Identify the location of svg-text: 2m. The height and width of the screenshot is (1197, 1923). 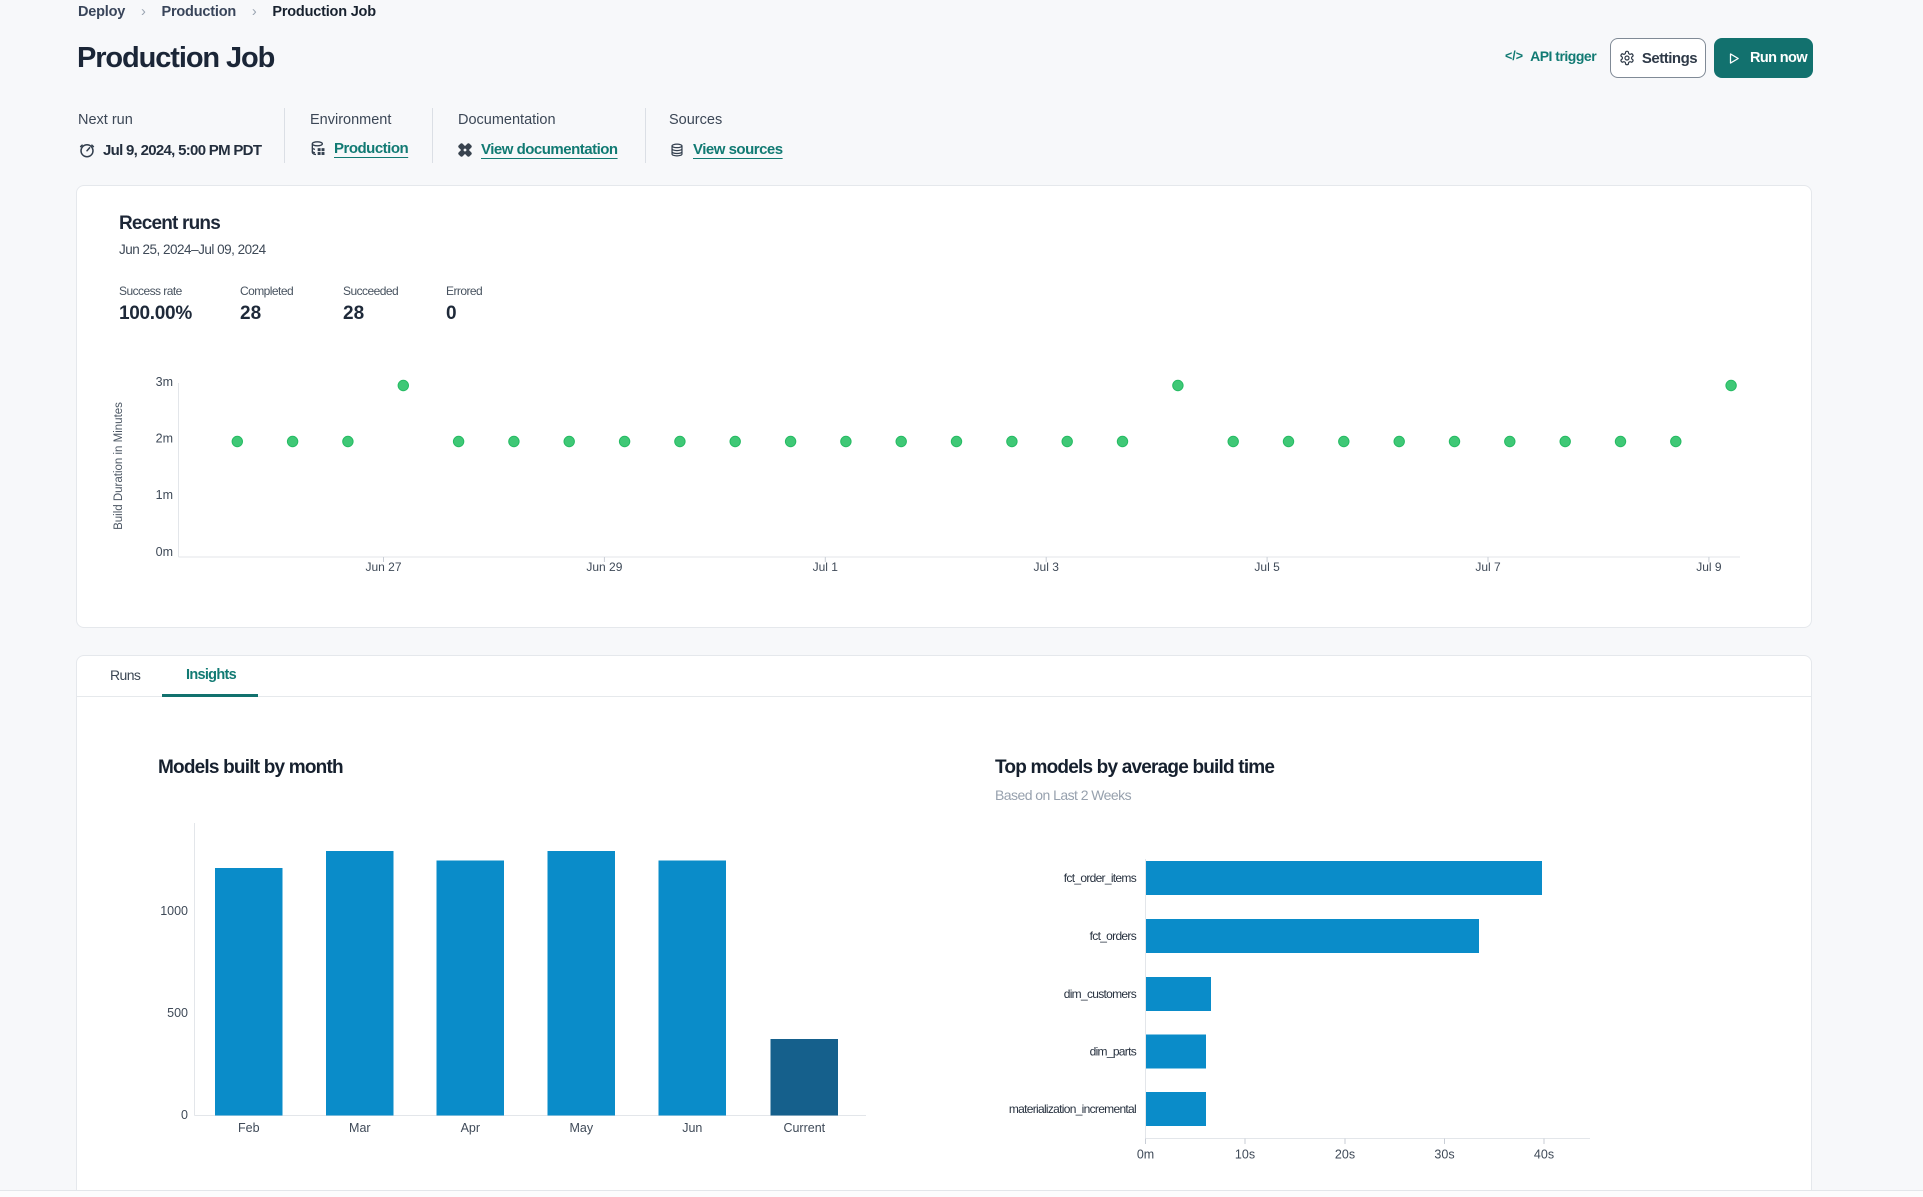
(164, 439).